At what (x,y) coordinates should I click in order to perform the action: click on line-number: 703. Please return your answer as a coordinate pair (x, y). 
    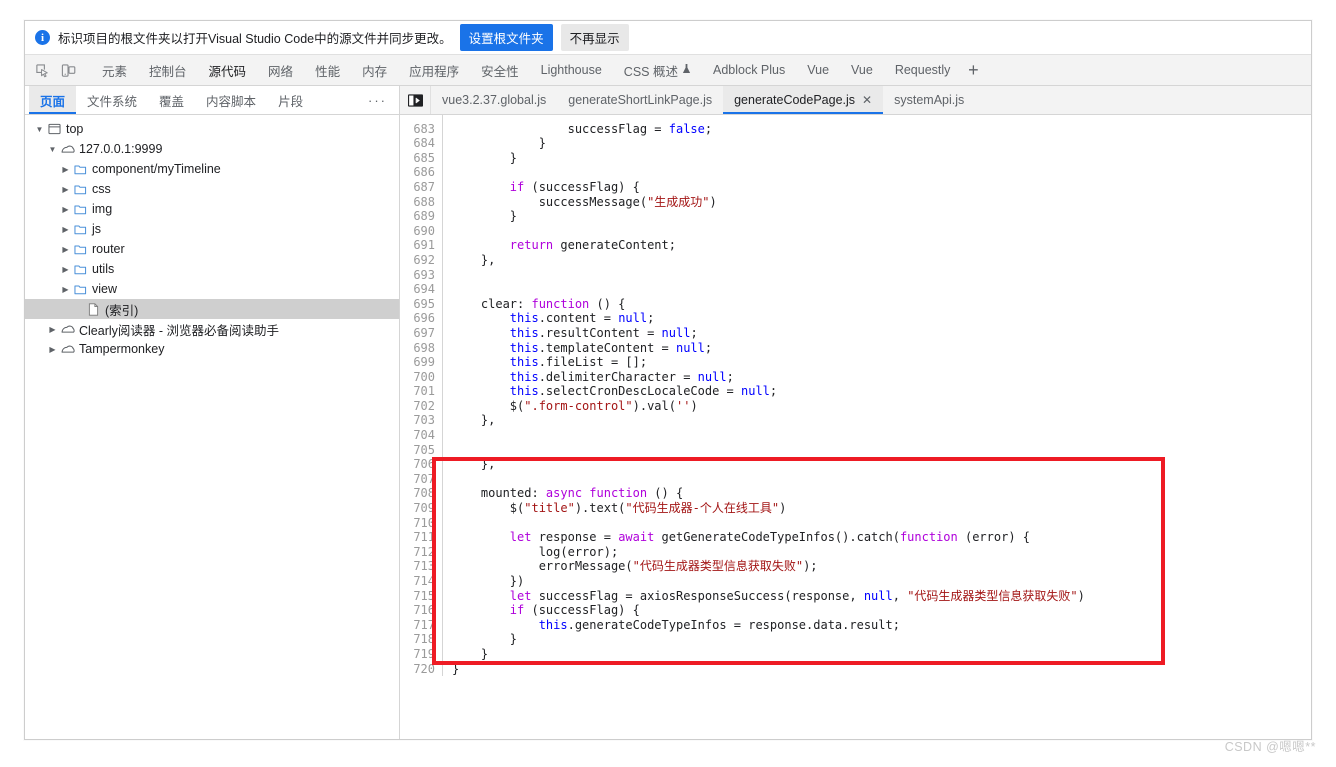
    Looking at the image, I should click on (421, 420).